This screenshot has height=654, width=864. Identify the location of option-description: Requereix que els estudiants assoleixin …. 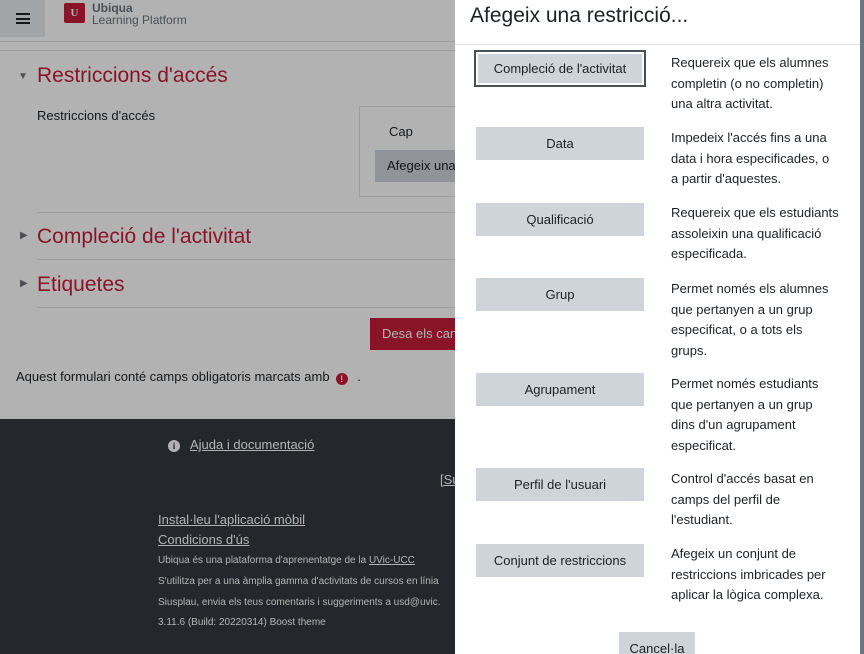
(755, 233).